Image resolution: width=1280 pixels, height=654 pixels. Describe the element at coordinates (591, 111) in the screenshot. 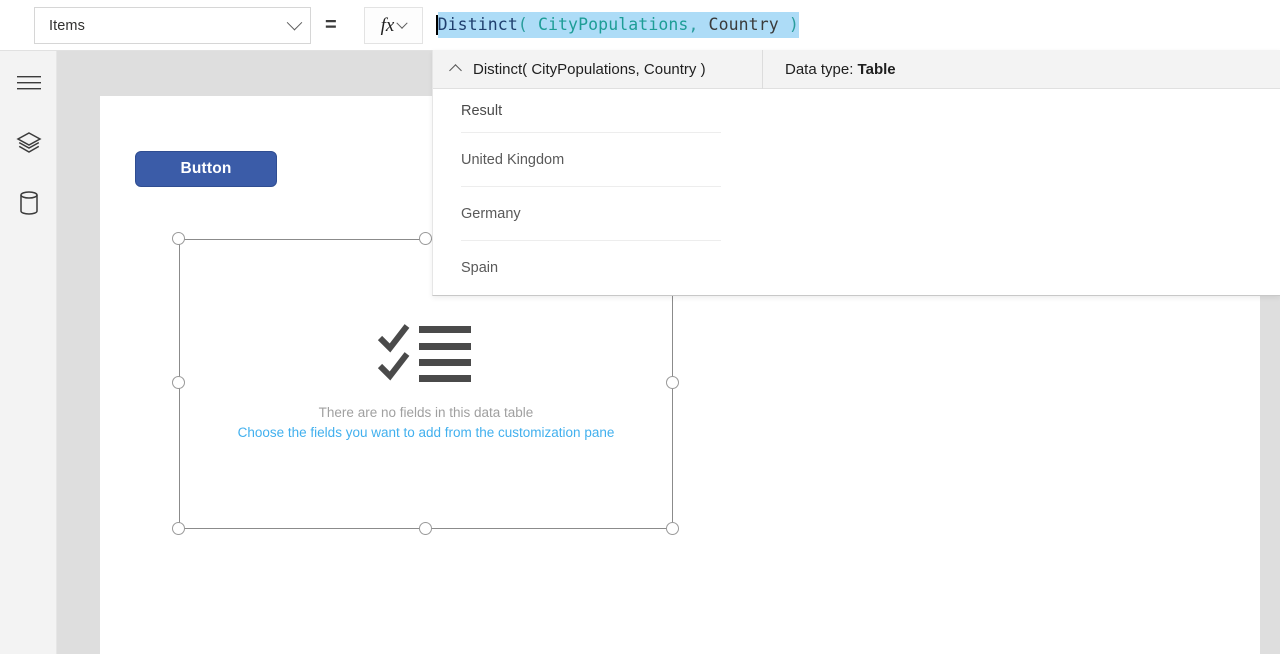

I see `result-column-header: Result` at that location.